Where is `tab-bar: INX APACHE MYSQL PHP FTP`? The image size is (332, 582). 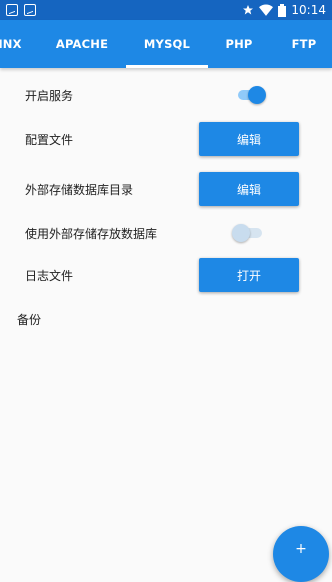 tab-bar: INX APACHE MYSQL PHP FTP is located at coordinates (166, 44).